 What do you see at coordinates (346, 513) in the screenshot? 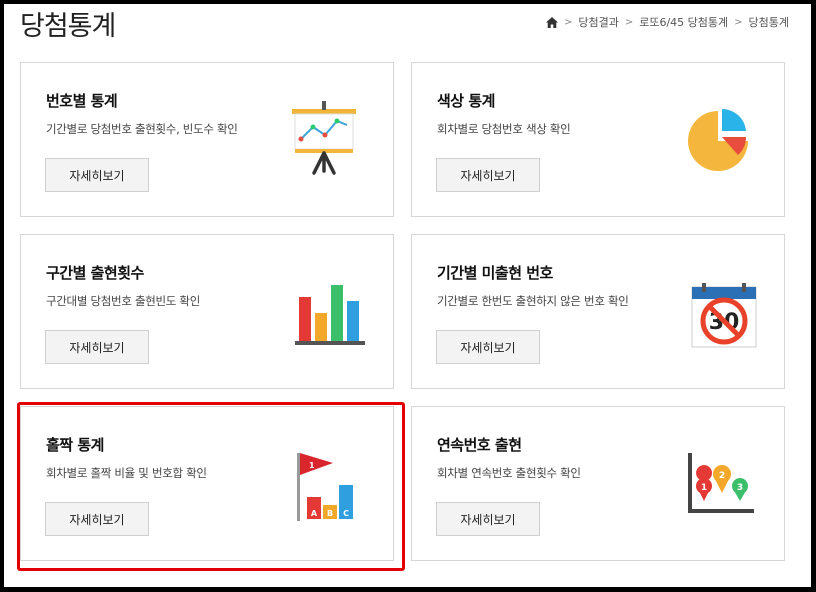
I see `bar-label: C` at bounding box center [346, 513].